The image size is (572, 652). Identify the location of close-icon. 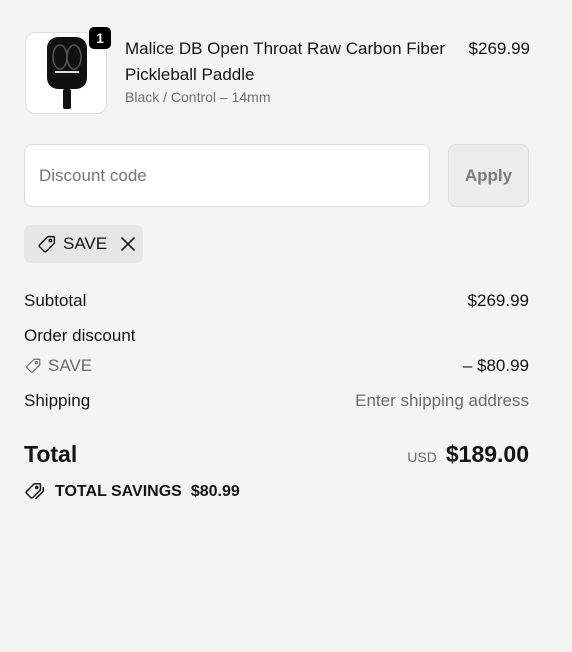
(128, 244).